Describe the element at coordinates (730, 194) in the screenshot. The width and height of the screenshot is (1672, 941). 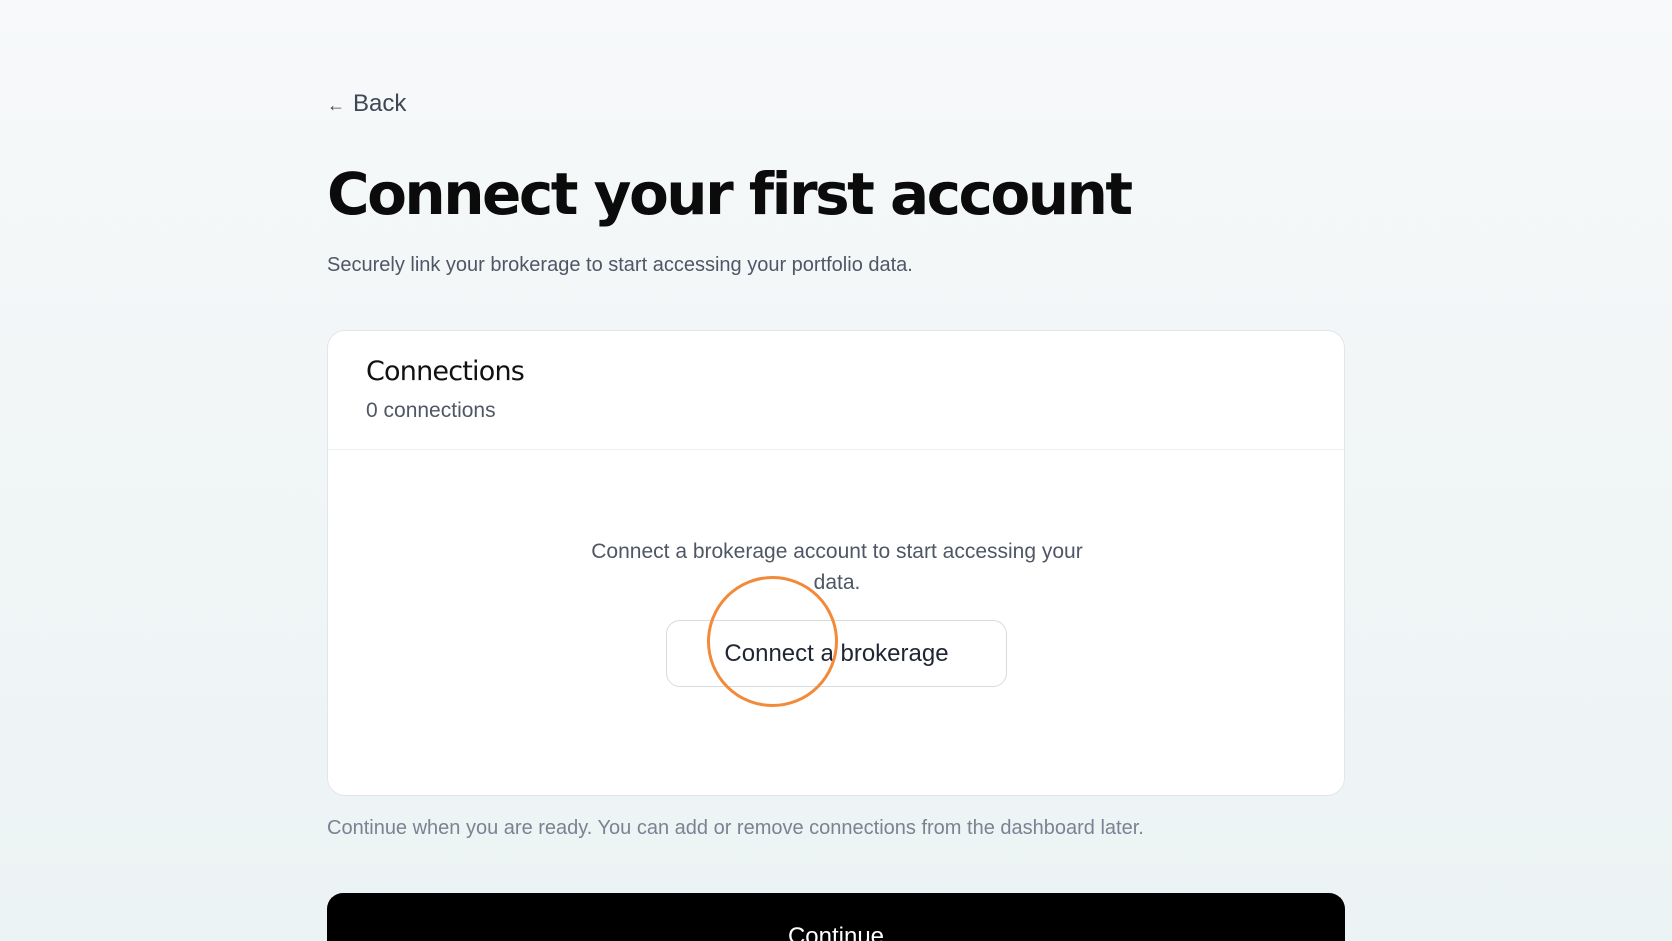
I see `page-title: Connect your first account` at that location.